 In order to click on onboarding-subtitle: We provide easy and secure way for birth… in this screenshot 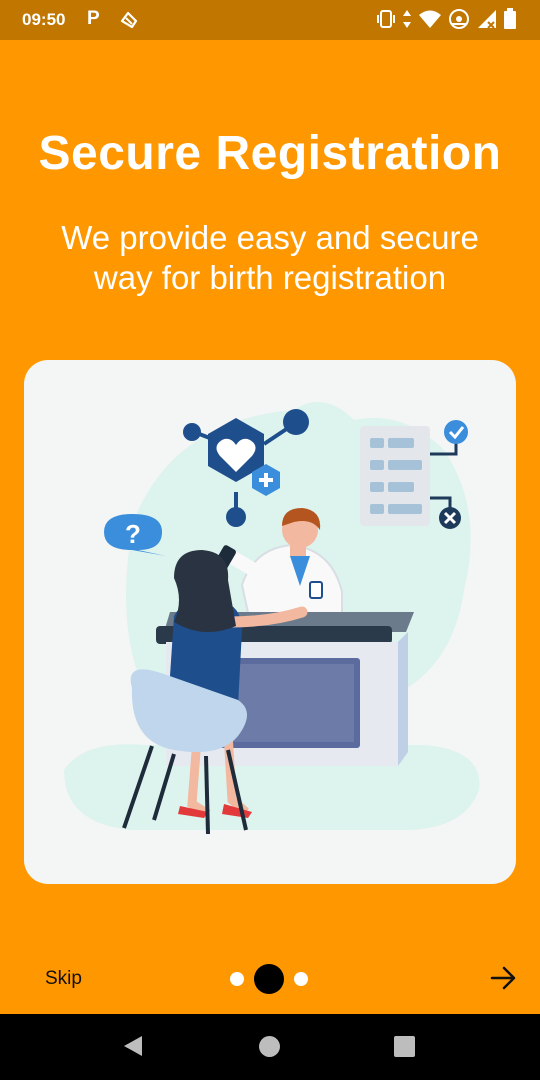, I will do `click(270, 257)`.